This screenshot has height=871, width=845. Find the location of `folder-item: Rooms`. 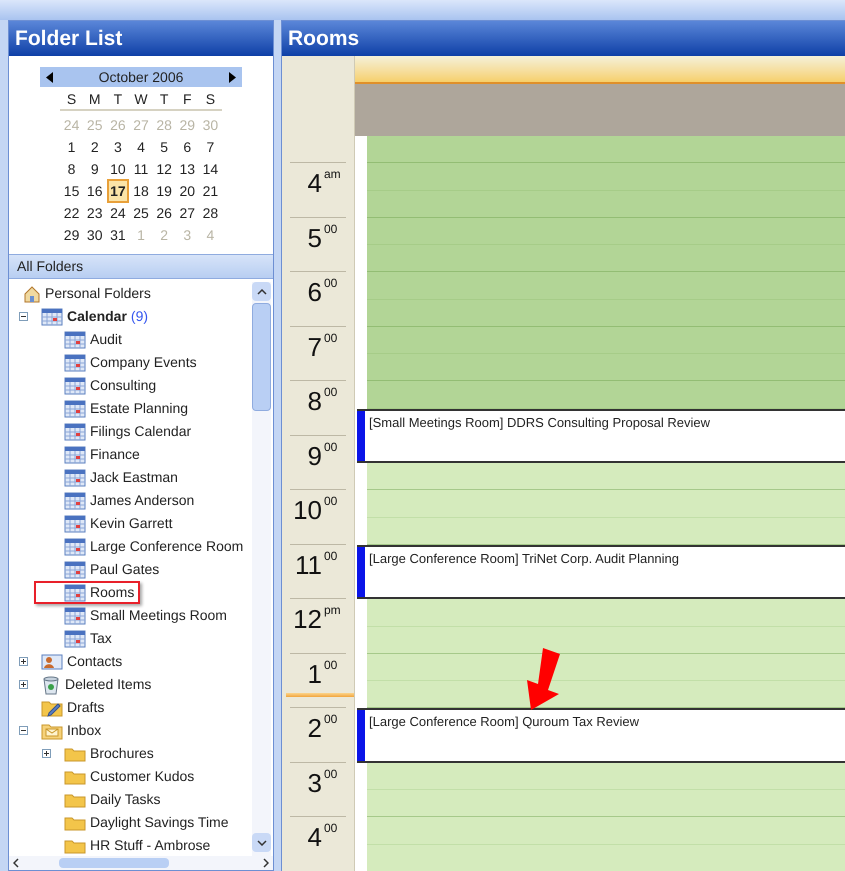

folder-item: Rooms is located at coordinates (112, 592).